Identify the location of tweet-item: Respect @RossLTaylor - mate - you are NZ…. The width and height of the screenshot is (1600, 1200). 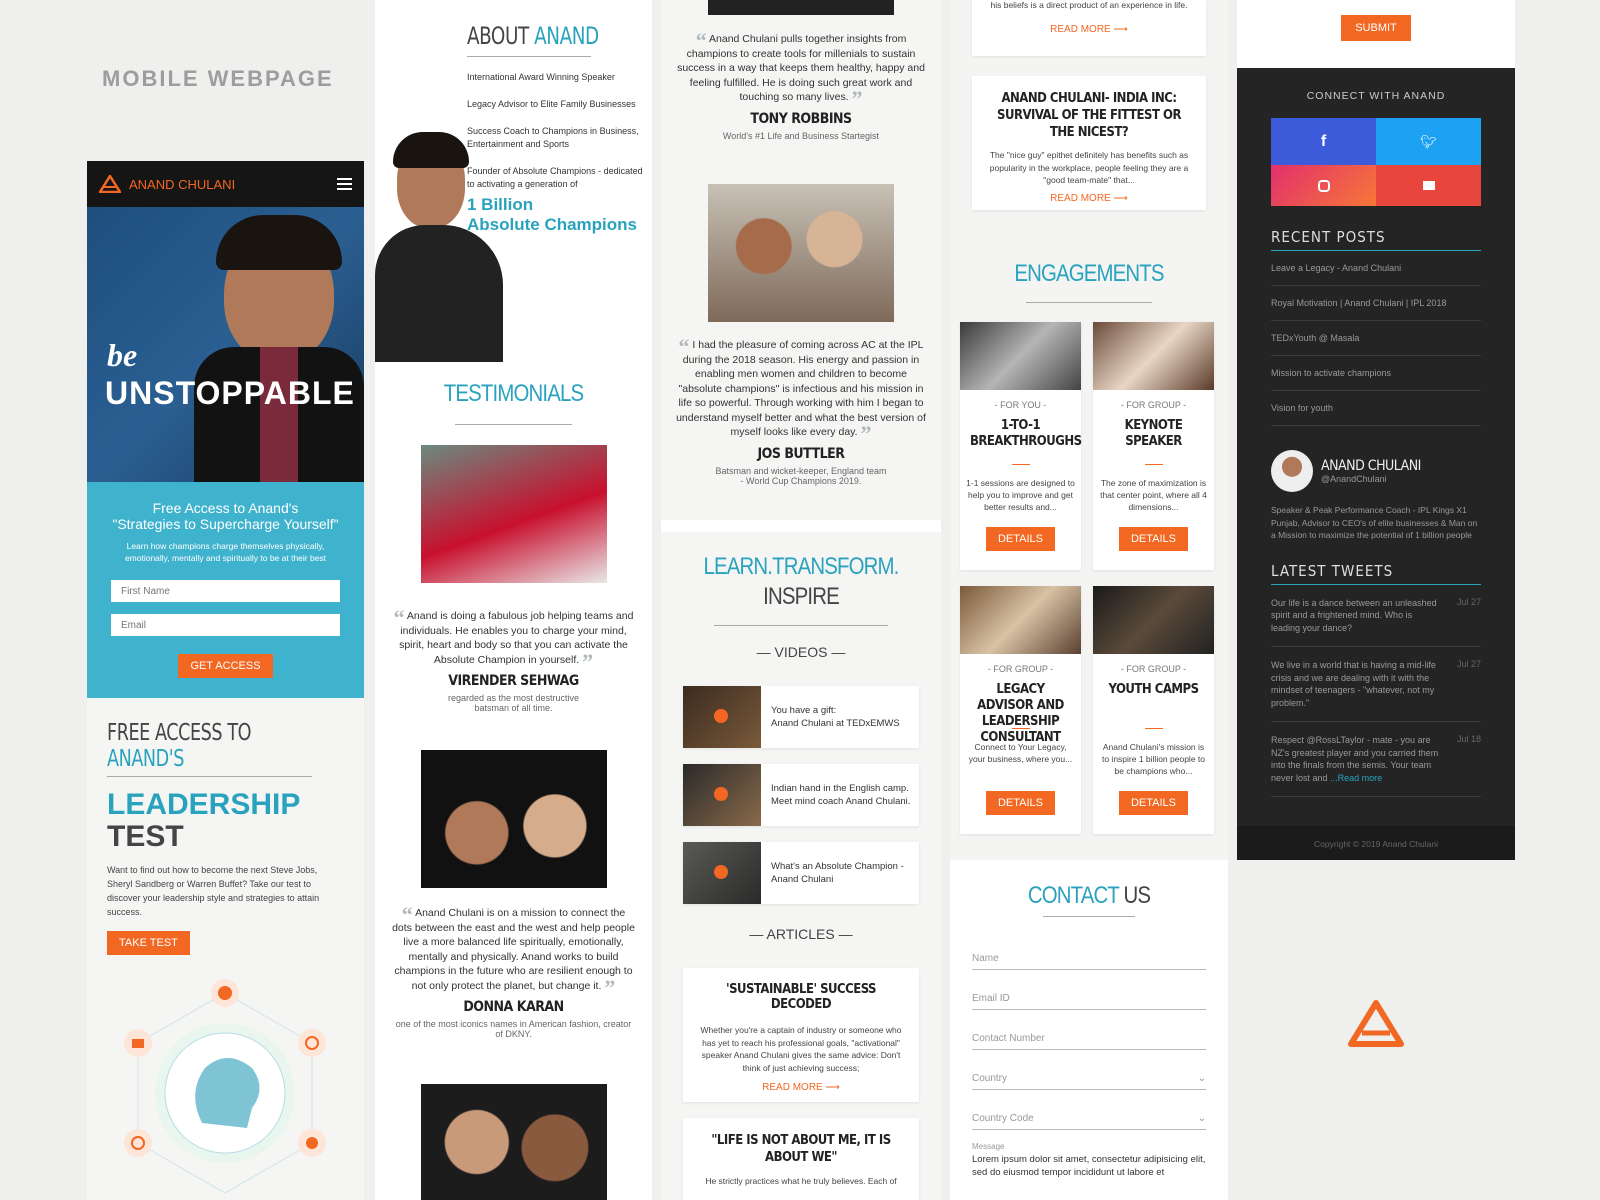
(1376, 759).